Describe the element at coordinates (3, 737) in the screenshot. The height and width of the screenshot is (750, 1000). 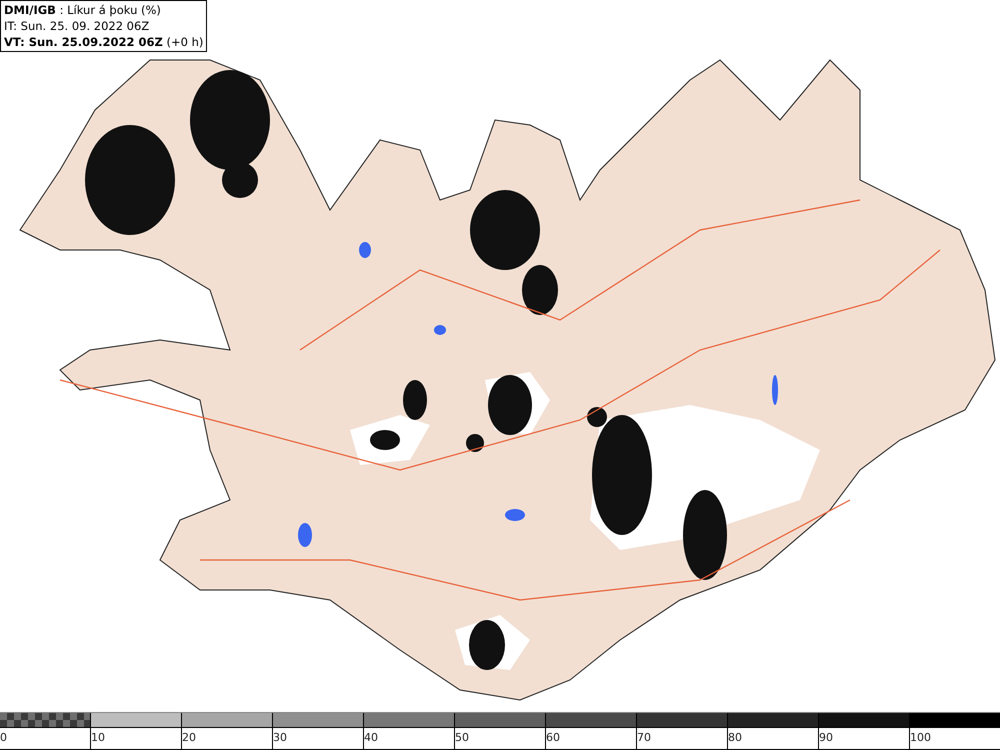
I see `legend-label: 0` at that location.